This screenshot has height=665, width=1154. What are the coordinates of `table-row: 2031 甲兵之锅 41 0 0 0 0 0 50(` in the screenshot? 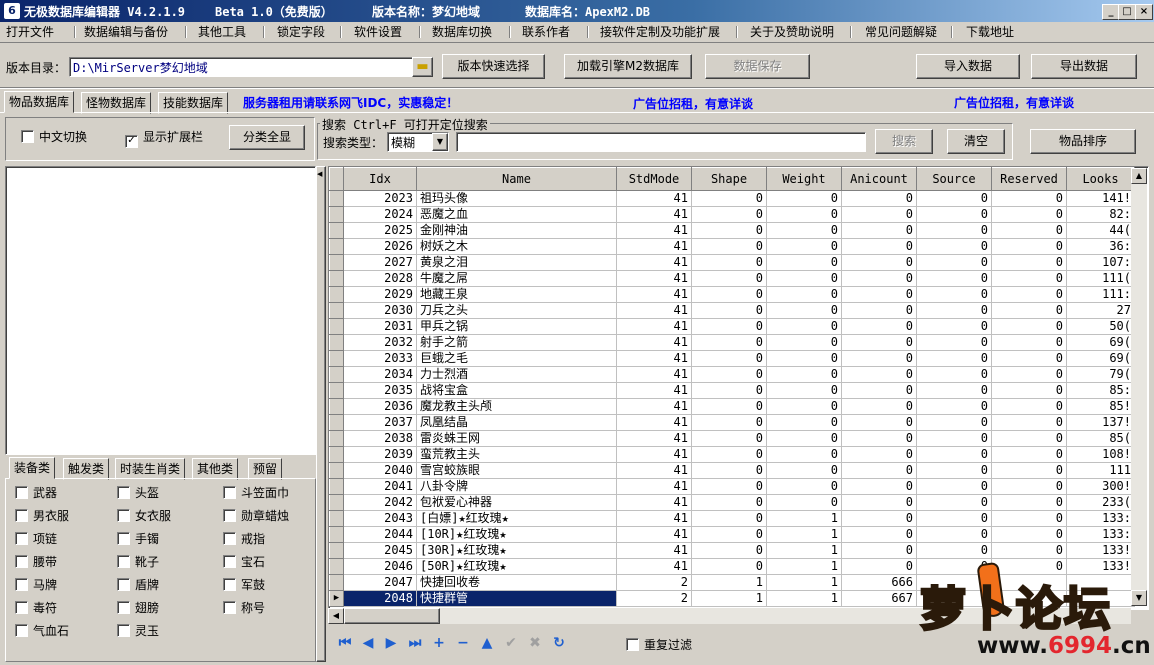 It's located at (732, 326).